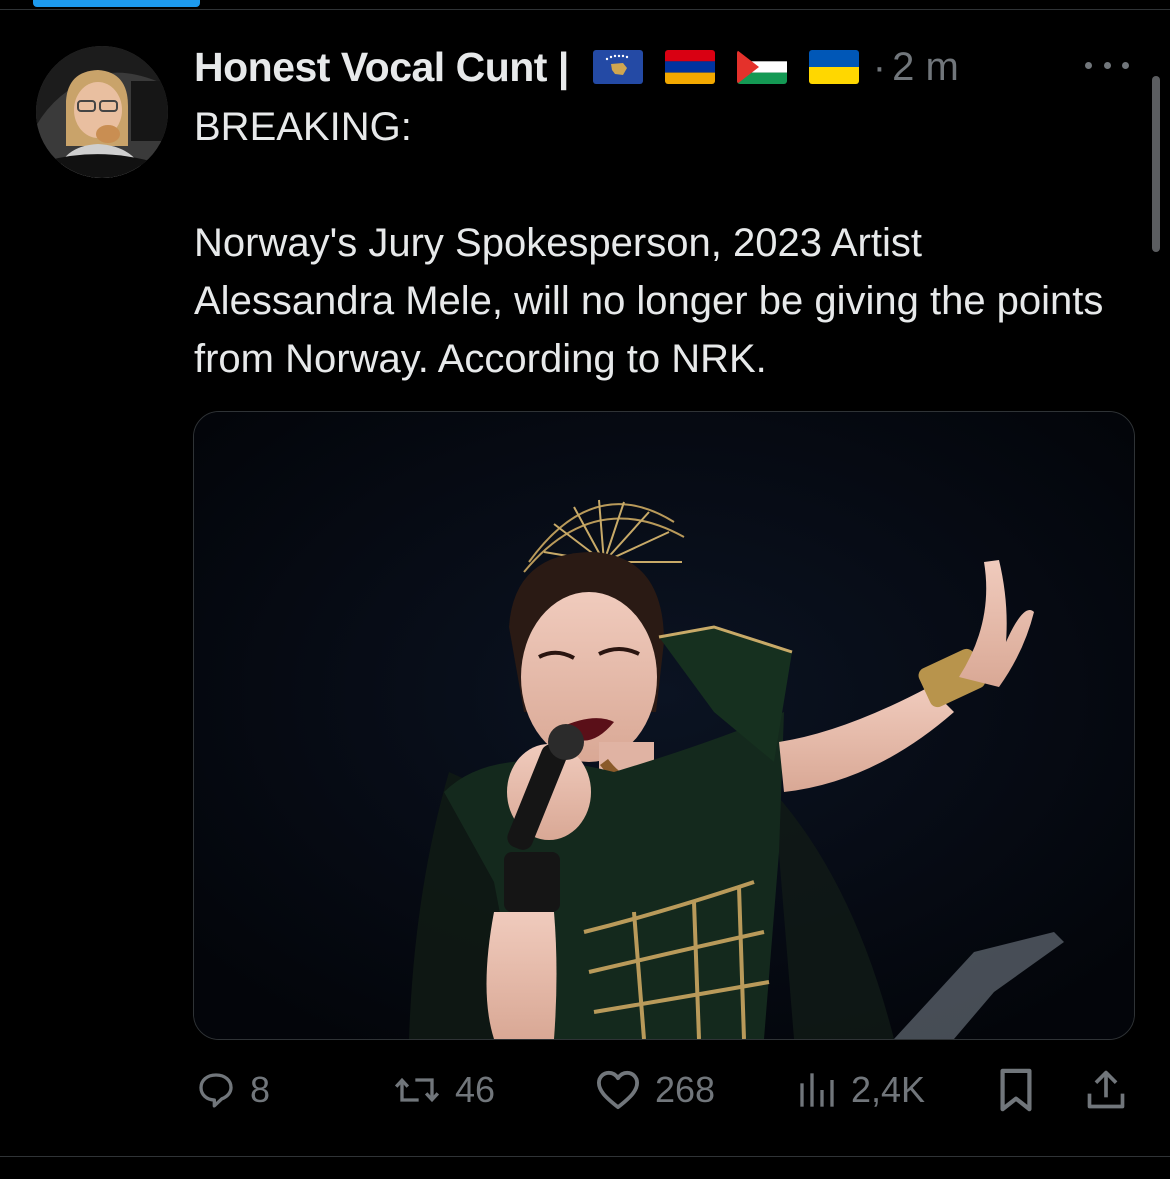 This screenshot has height=1179, width=1170. I want to click on heart-icon, so click(618, 1090).